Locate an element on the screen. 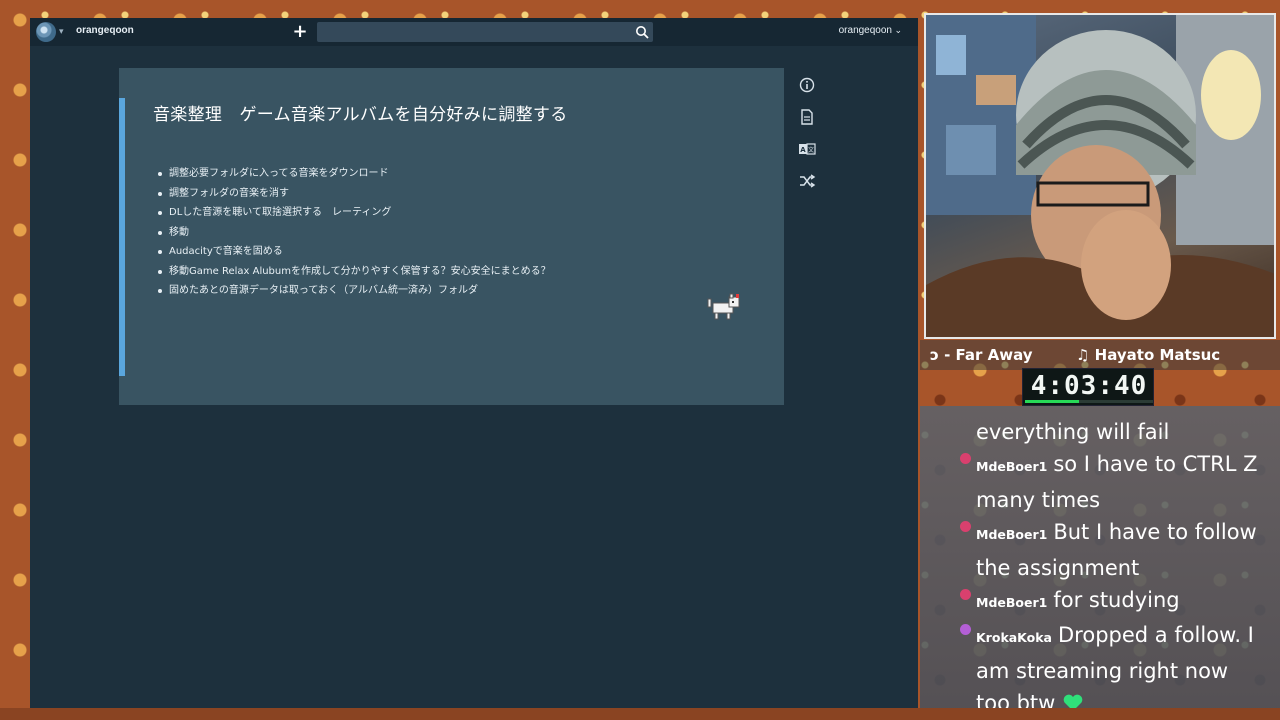  chat-message-text: for studying is located at coordinates (1116, 600).